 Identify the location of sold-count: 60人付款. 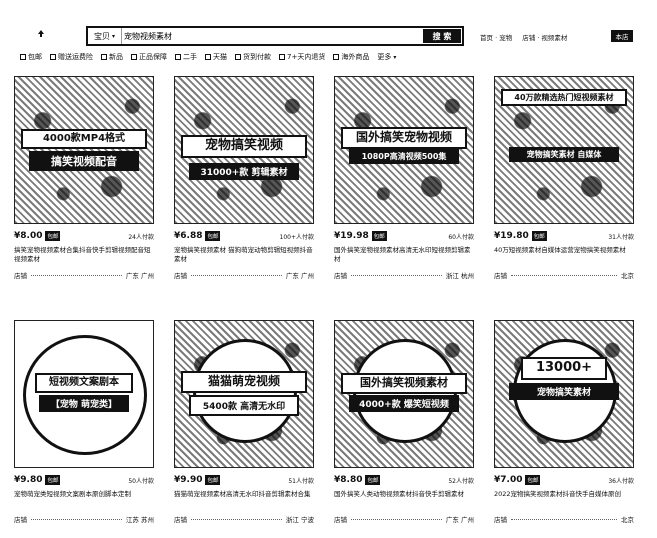
(461, 237).